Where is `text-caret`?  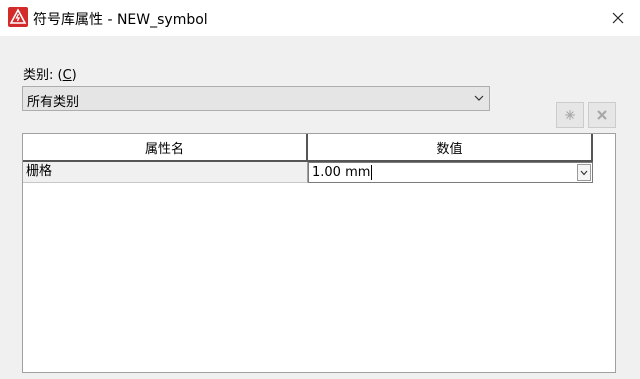
text-caret is located at coordinates (371, 172).